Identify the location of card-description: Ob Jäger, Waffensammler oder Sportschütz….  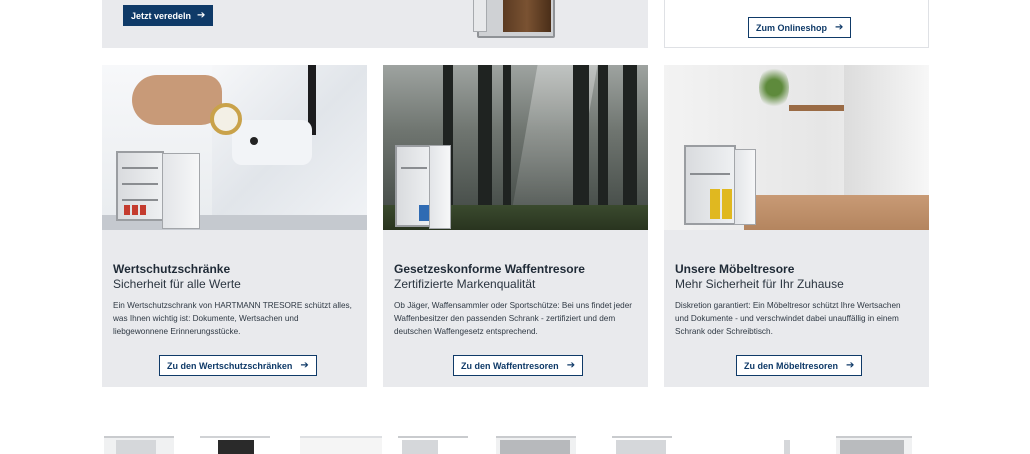
(513, 318).